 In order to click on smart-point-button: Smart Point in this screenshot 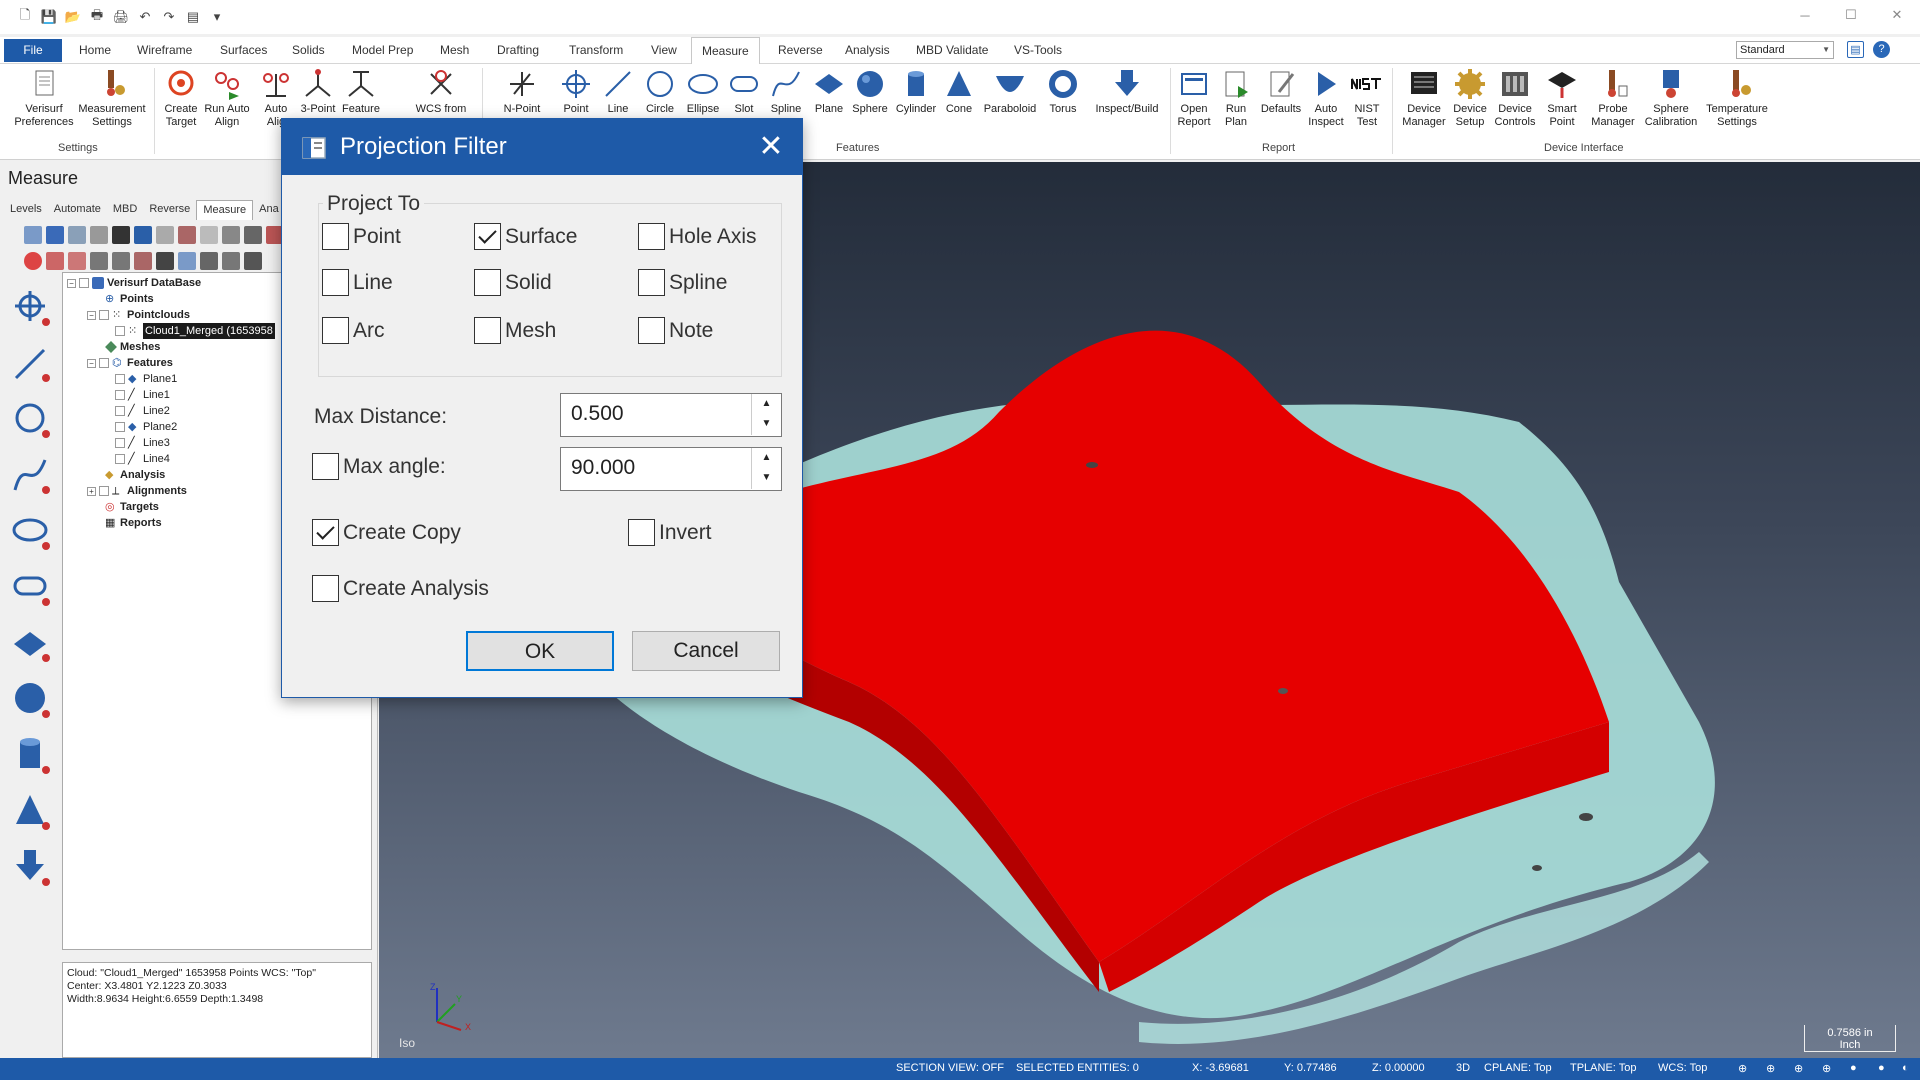, I will do `click(1562, 98)`.